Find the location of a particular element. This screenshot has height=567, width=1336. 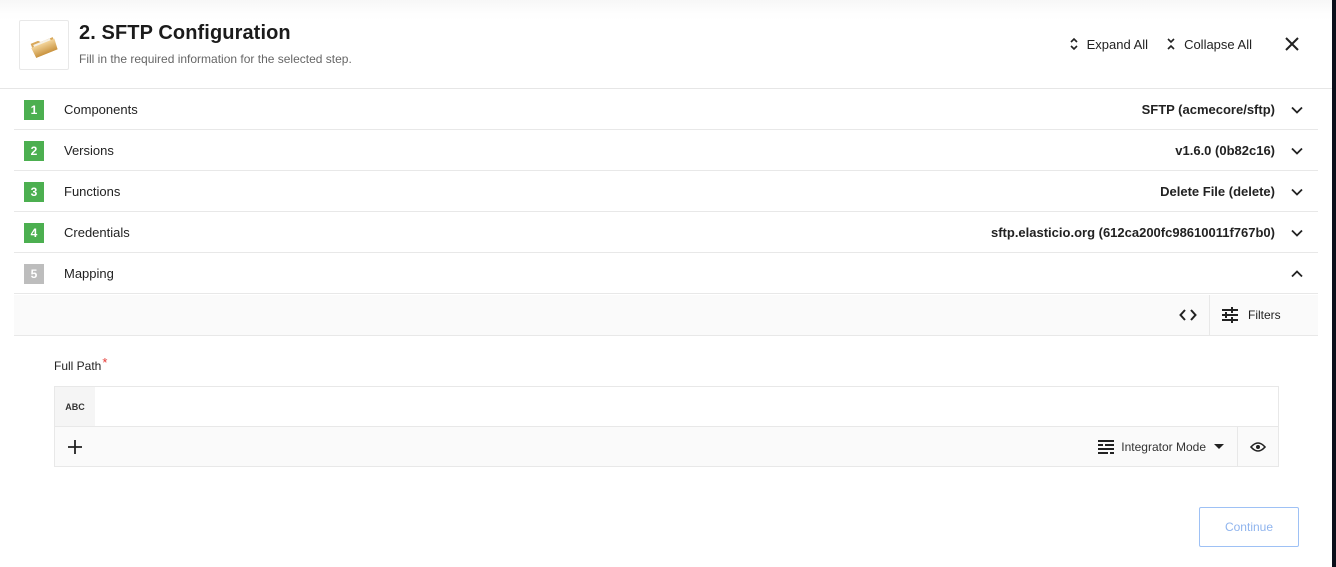

folder-icon is located at coordinates (44, 47).